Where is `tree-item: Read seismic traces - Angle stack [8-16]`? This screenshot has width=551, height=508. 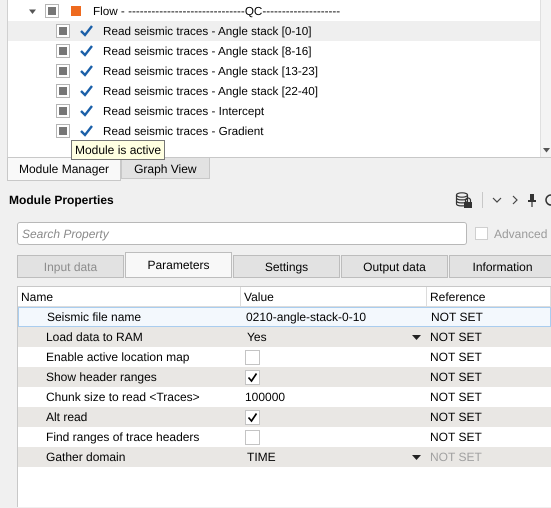 tree-item: Read seismic traces - Angle stack [8-16] is located at coordinates (274, 51).